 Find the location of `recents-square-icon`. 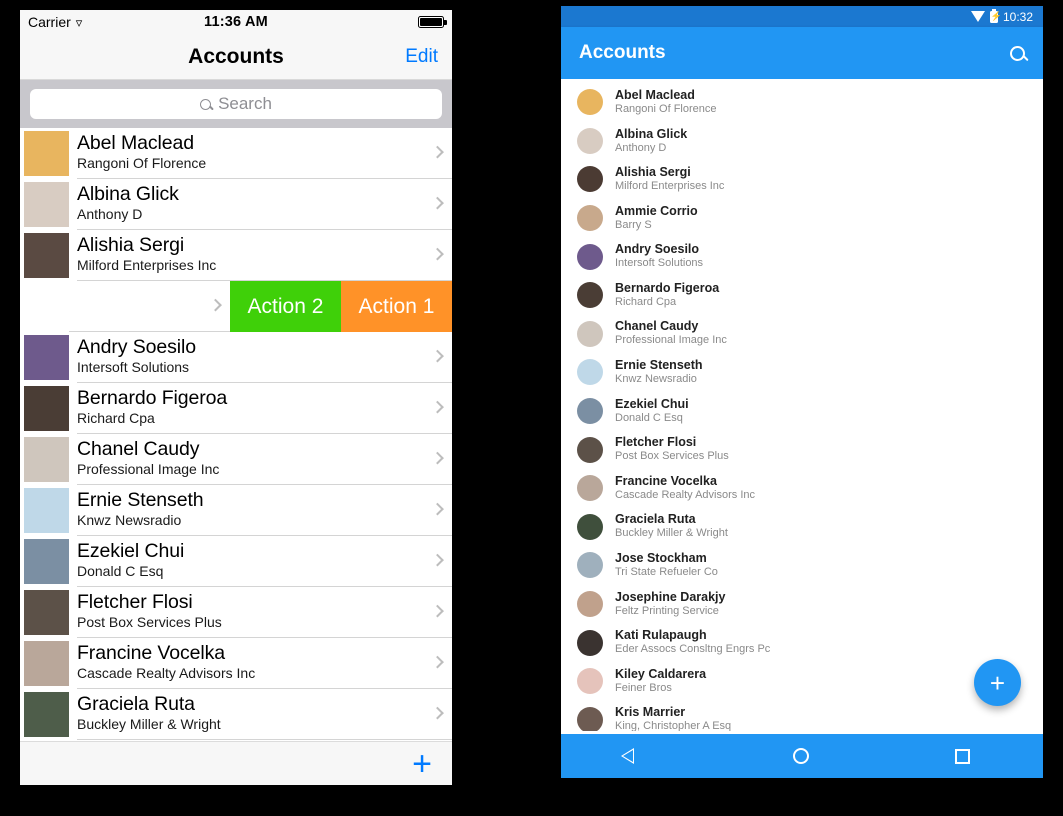

recents-square-icon is located at coordinates (963, 756).